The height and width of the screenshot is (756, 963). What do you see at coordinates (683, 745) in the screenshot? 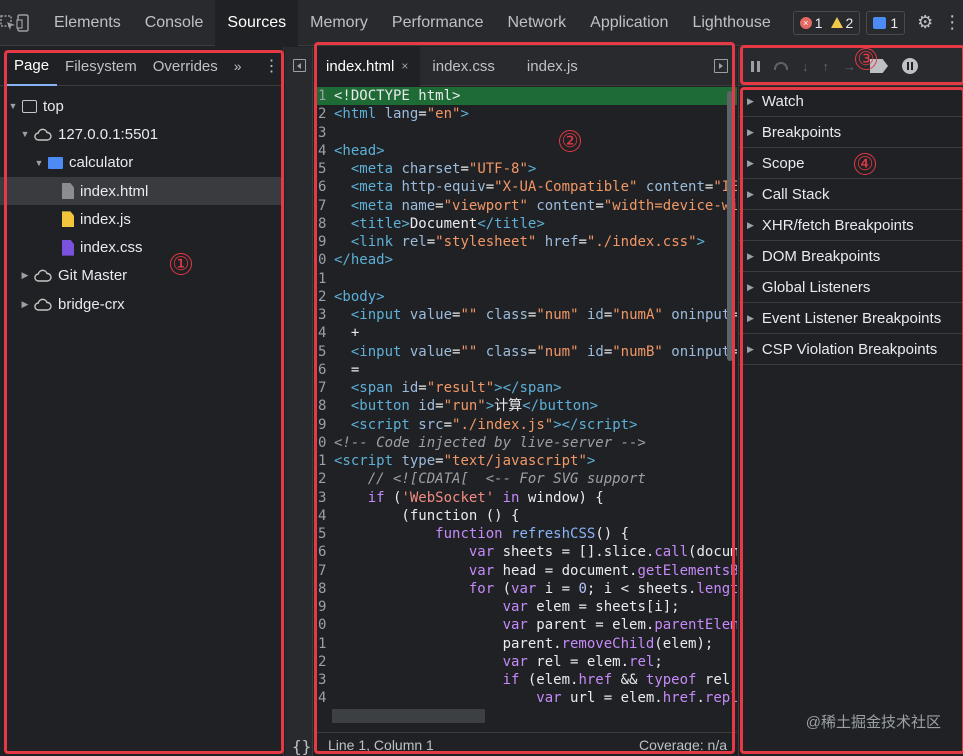
I see `coverage-status: Coverage: n/a` at bounding box center [683, 745].